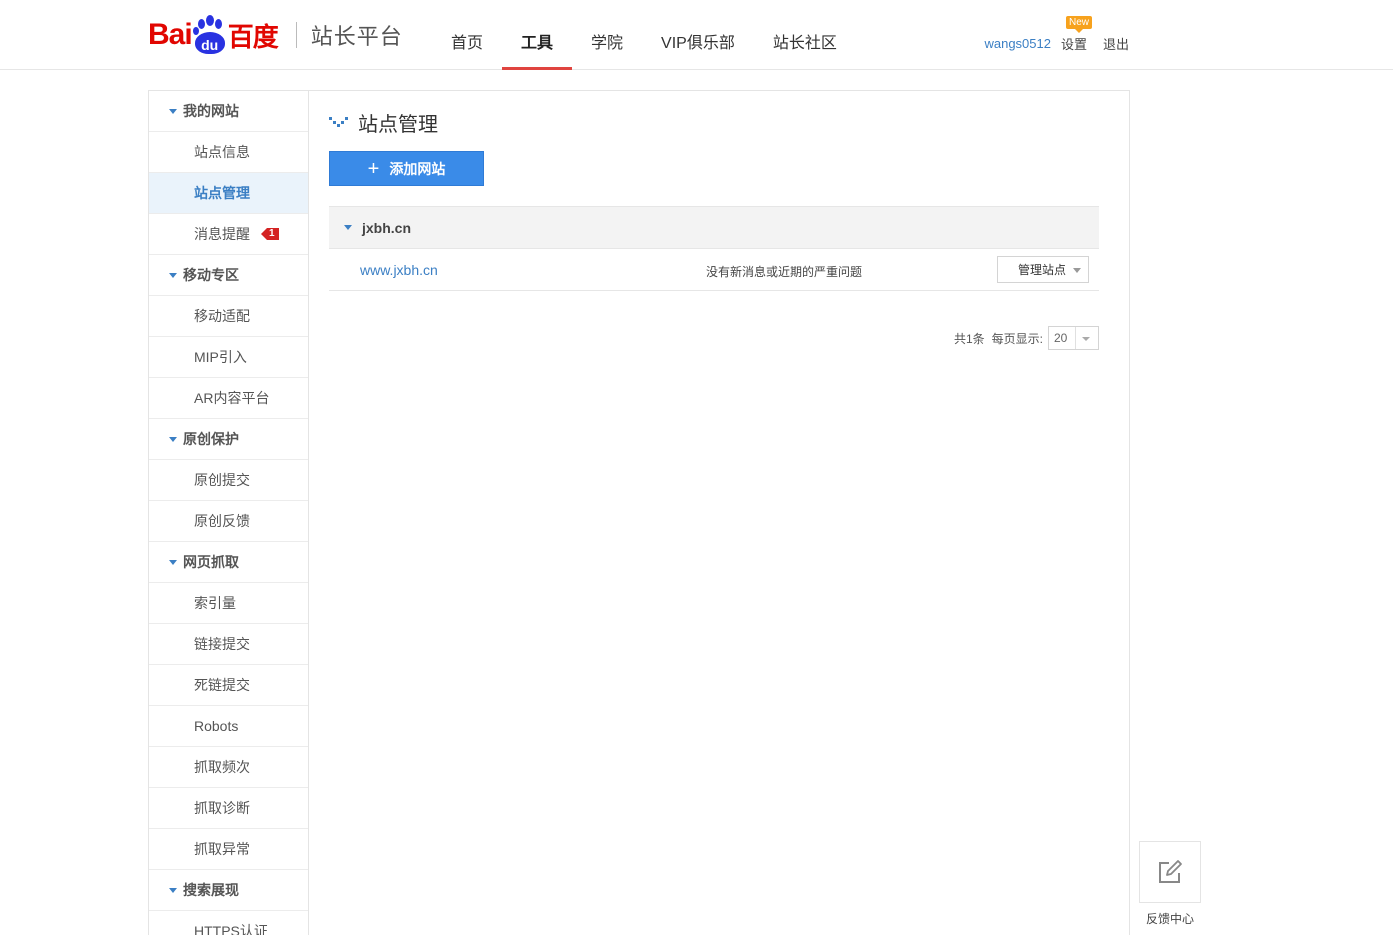  I want to click on add-site-button: + 添加网站, so click(406, 168).